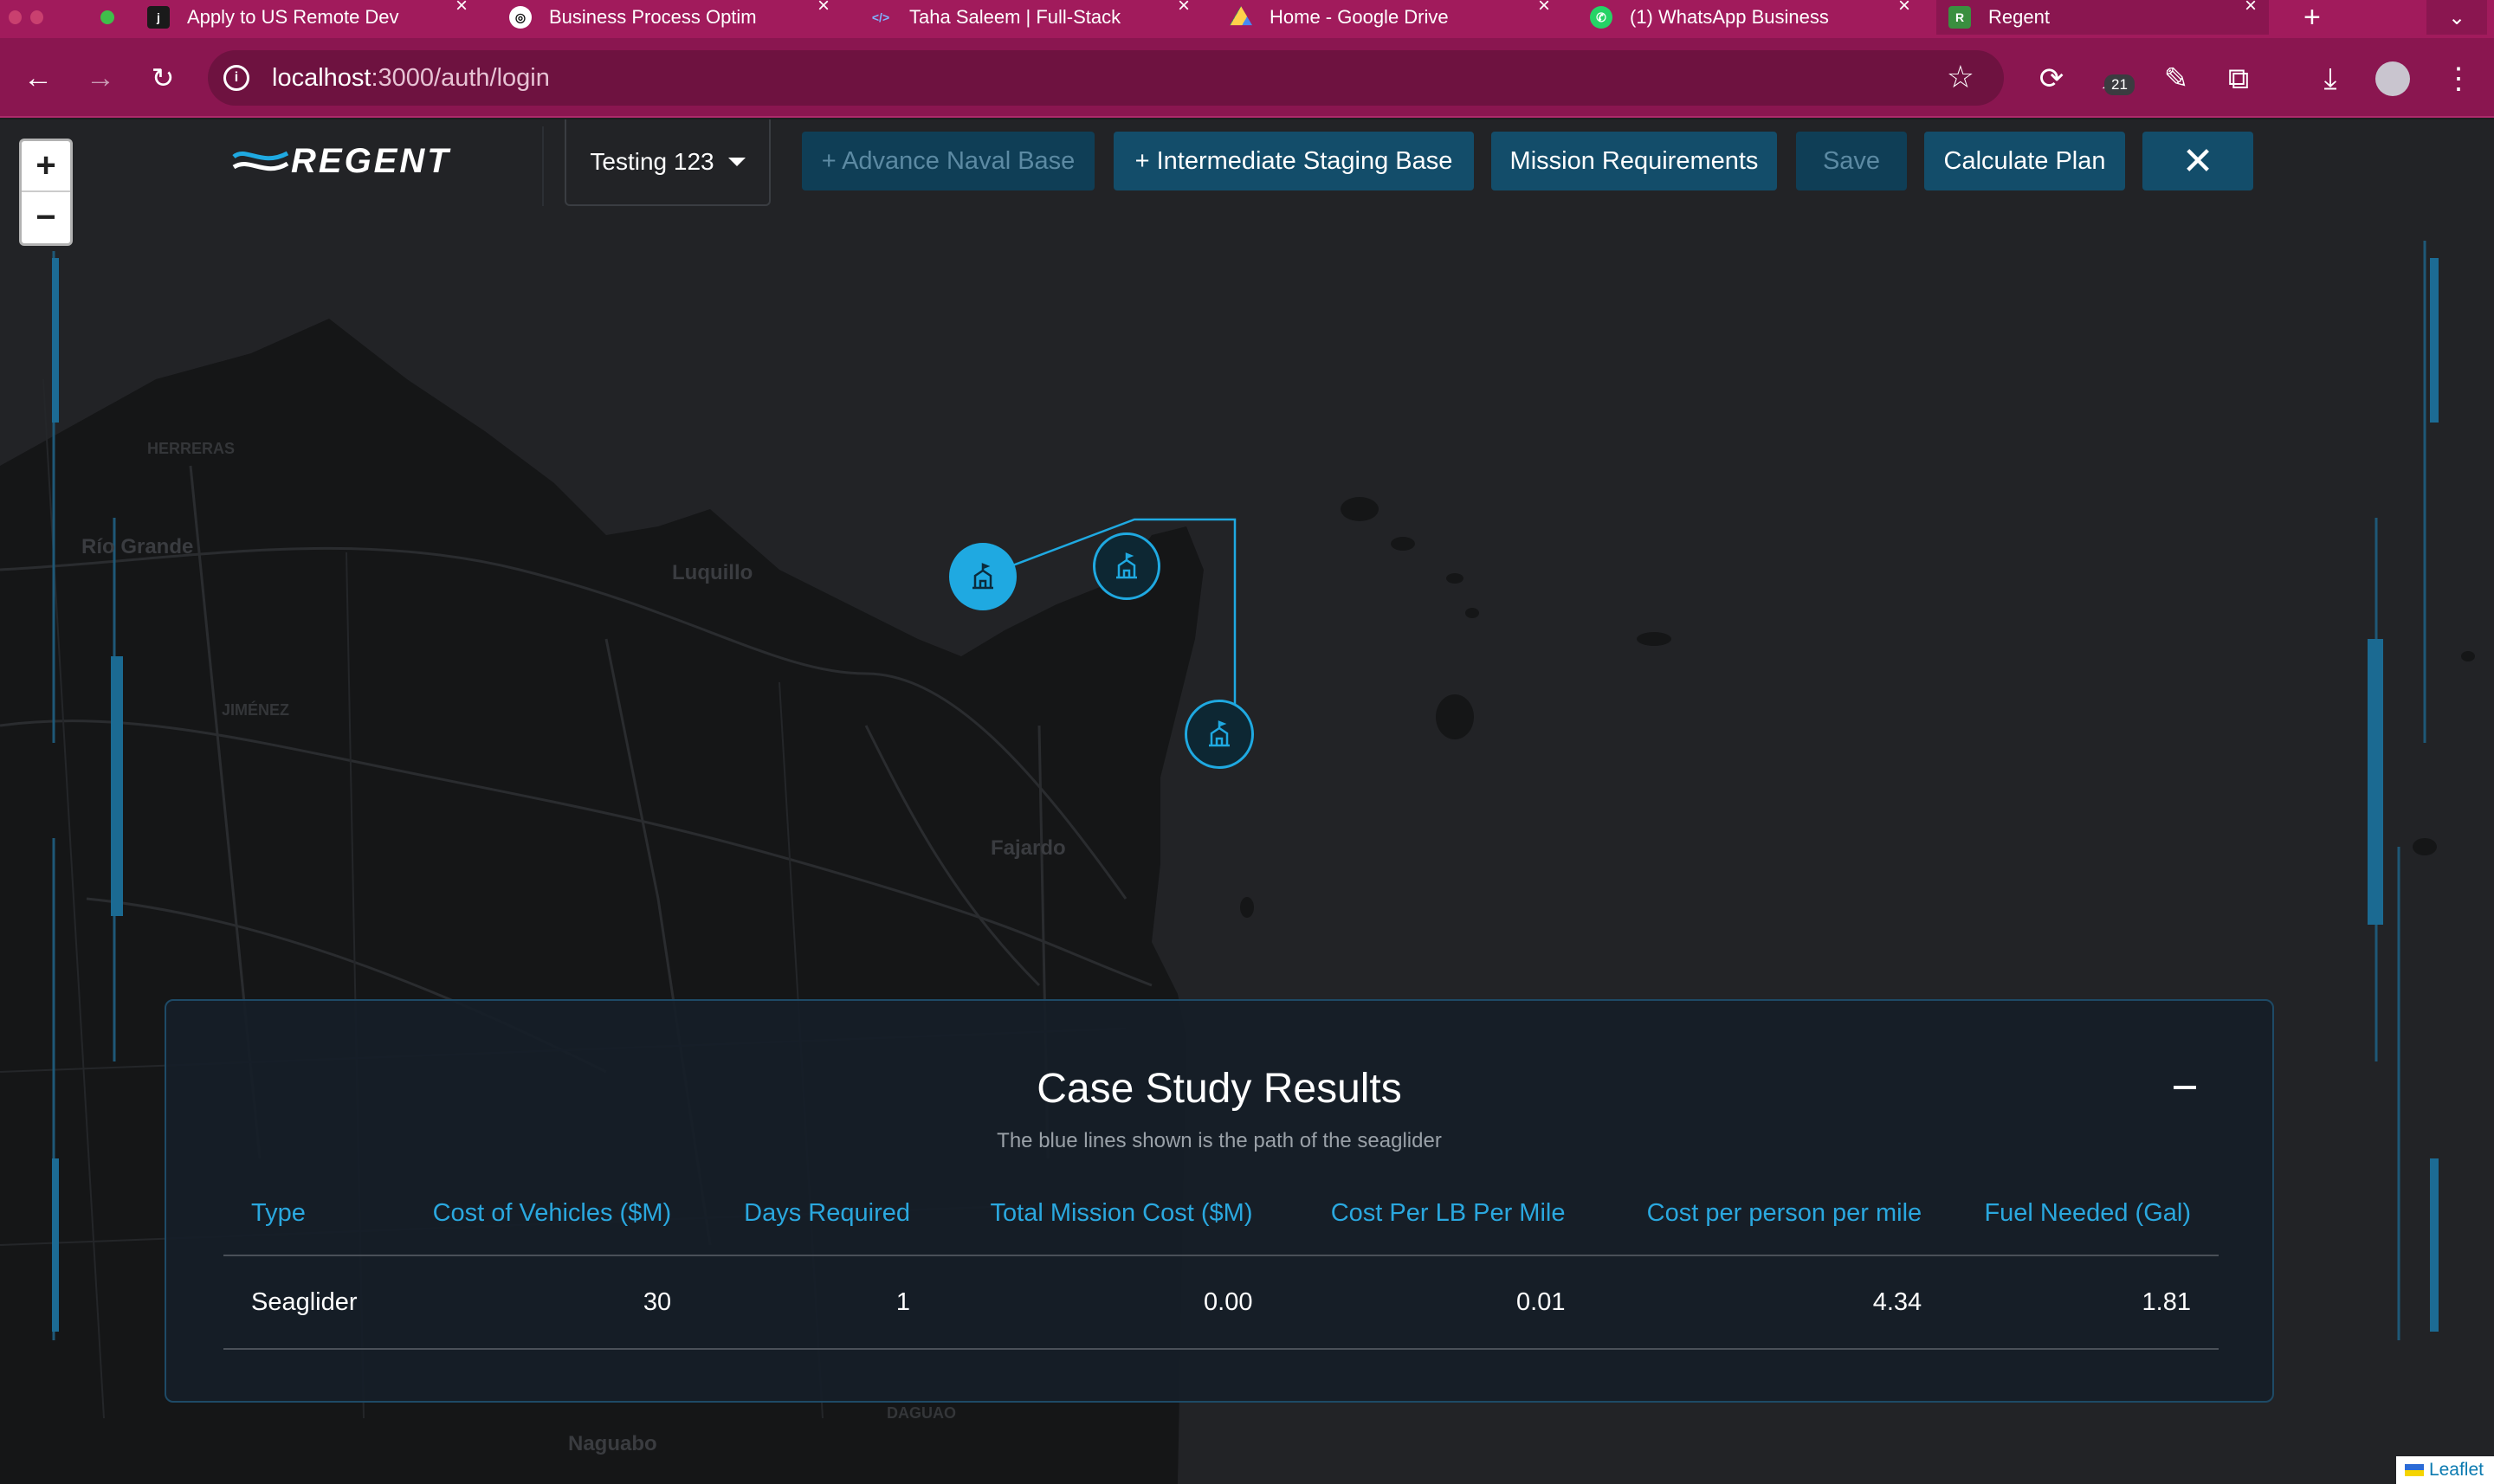 The image size is (2494, 1484). I want to click on profile-avatar-icon, so click(2393, 79).